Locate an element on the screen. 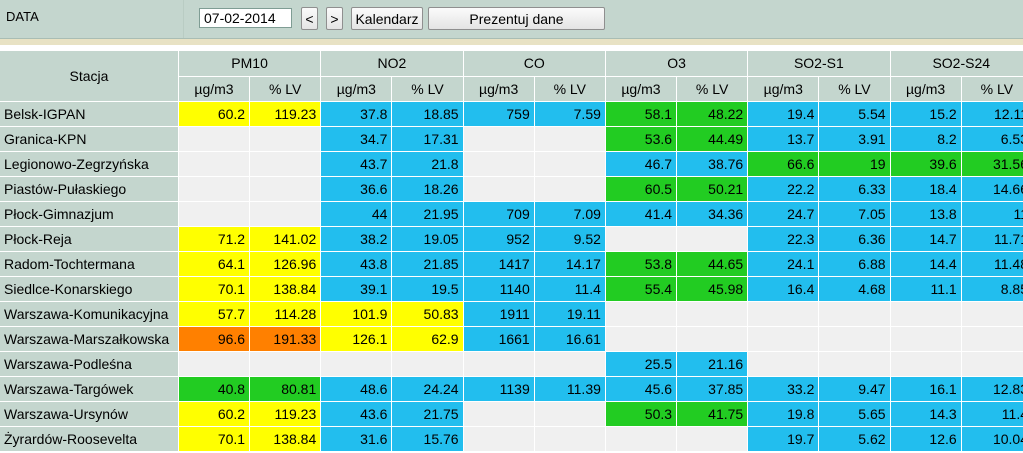 The height and width of the screenshot is (453, 1023). station-name: Radom-Tochtermana is located at coordinates (89, 264).